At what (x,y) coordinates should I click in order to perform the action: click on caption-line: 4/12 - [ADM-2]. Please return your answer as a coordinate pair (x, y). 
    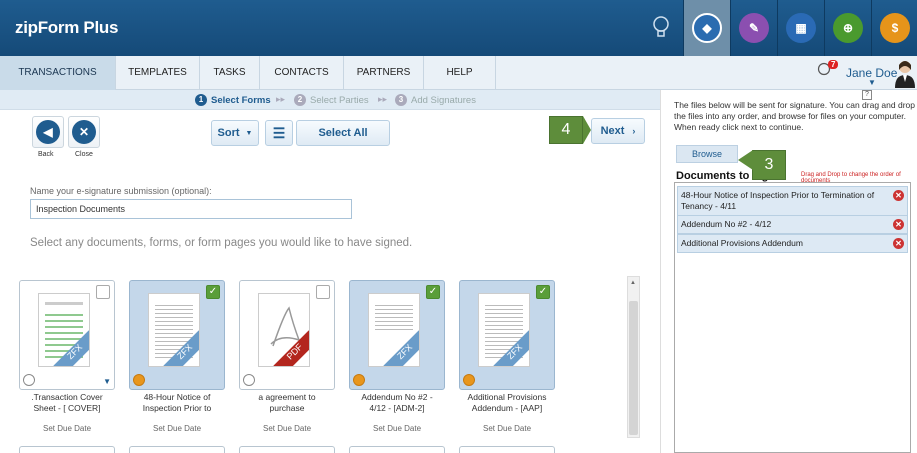
    Looking at the image, I should click on (397, 408).